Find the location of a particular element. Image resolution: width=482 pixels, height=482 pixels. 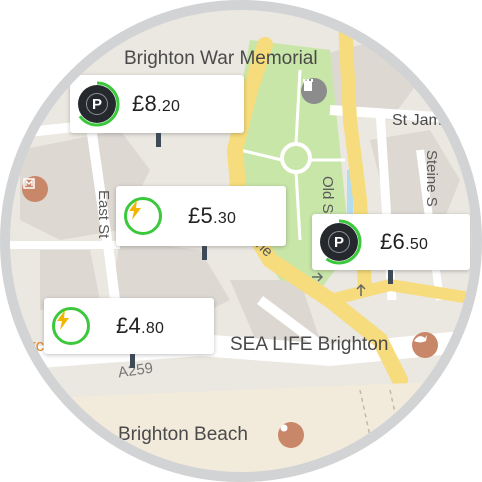

aquarium-icon is located at coordinates (425, 345).